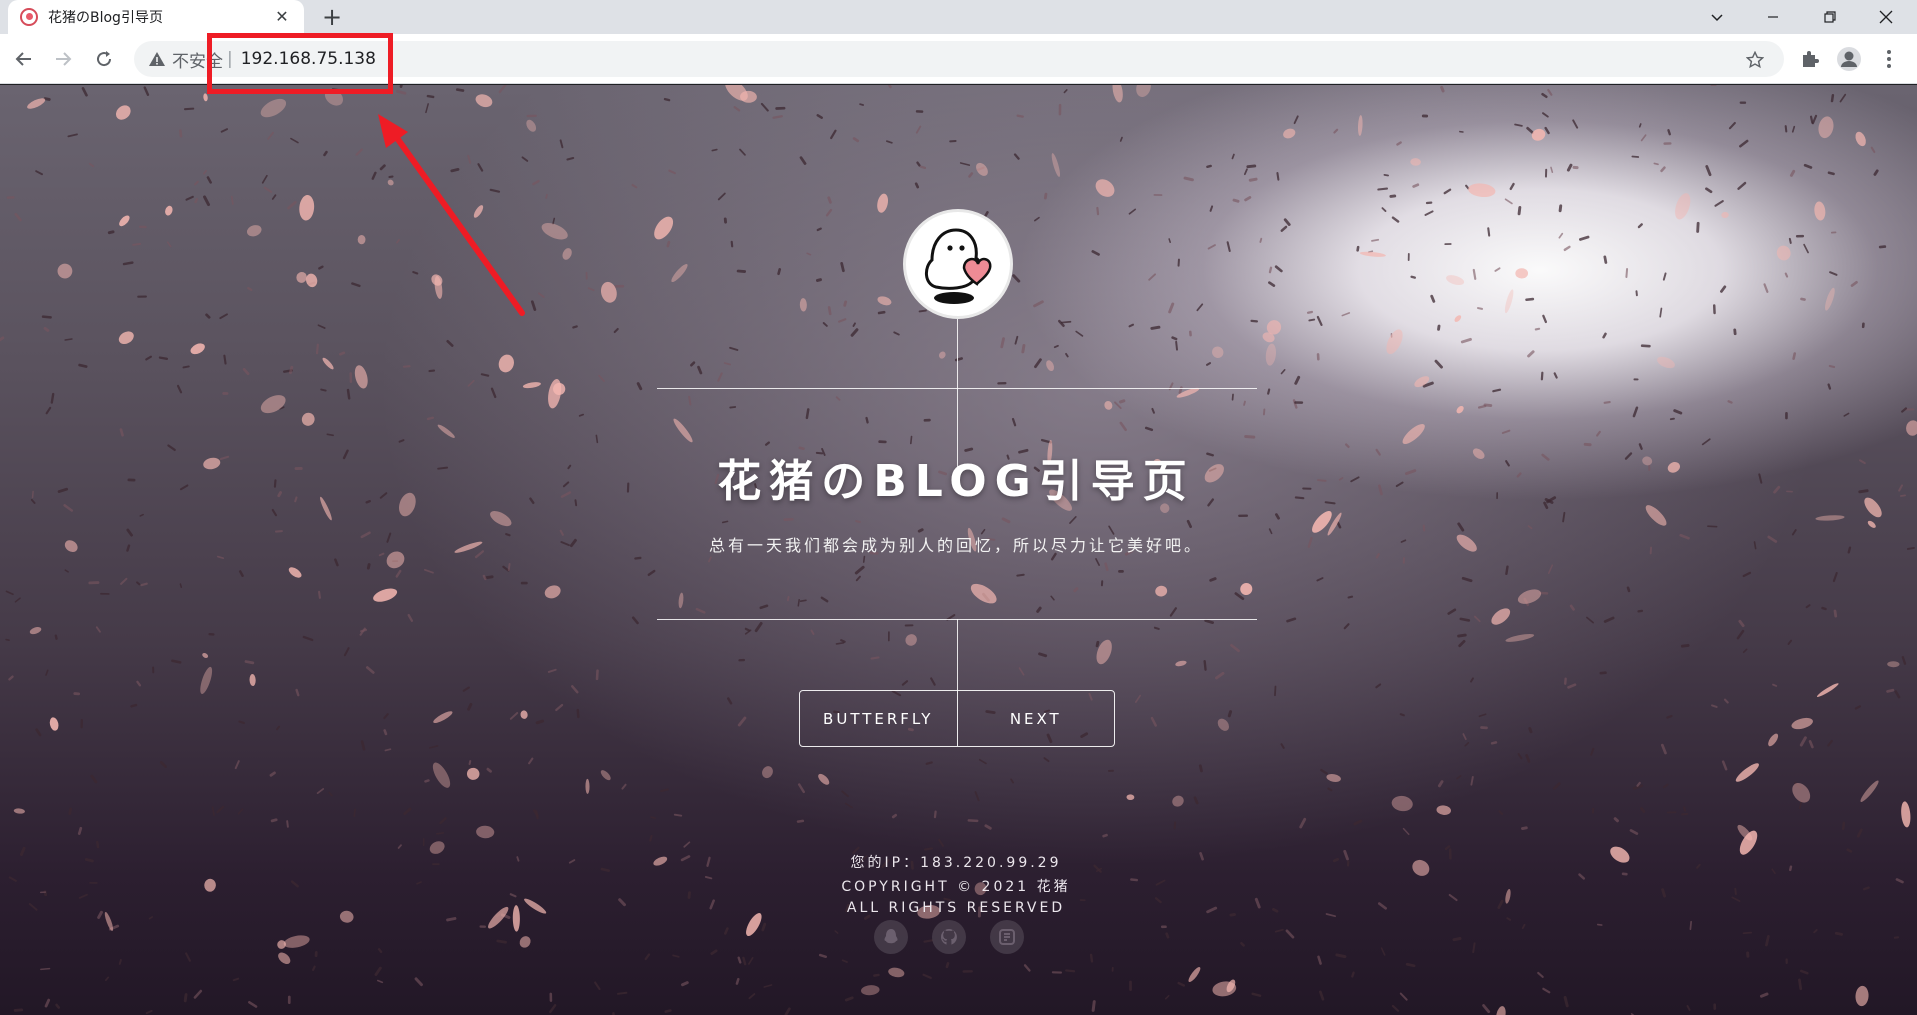 This screenshot has width=1917, height=1015. What do you see at coordinates (1886, 17) in the screenshot?
I see `close-window-icon` at bounding box center [1886, 17].